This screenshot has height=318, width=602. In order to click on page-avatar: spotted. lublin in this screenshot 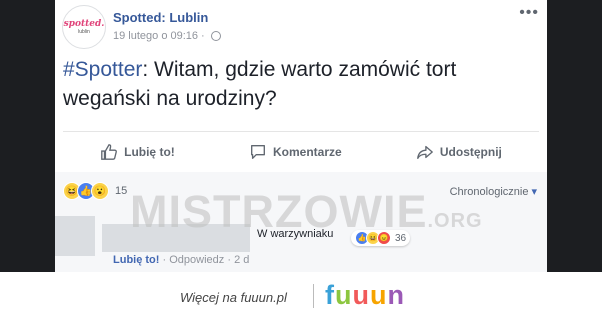, I will do `click(84, 27)`.